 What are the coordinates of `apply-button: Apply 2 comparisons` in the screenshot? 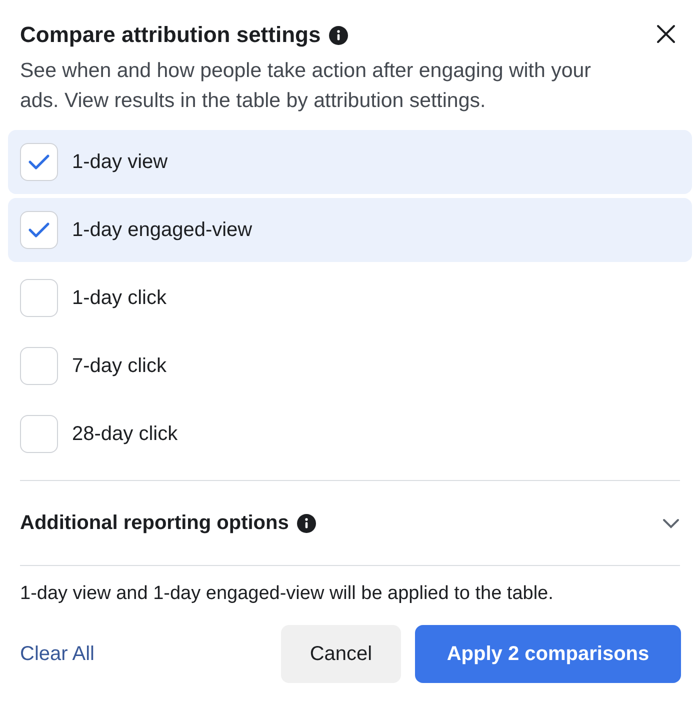 It's located at (548, 654).